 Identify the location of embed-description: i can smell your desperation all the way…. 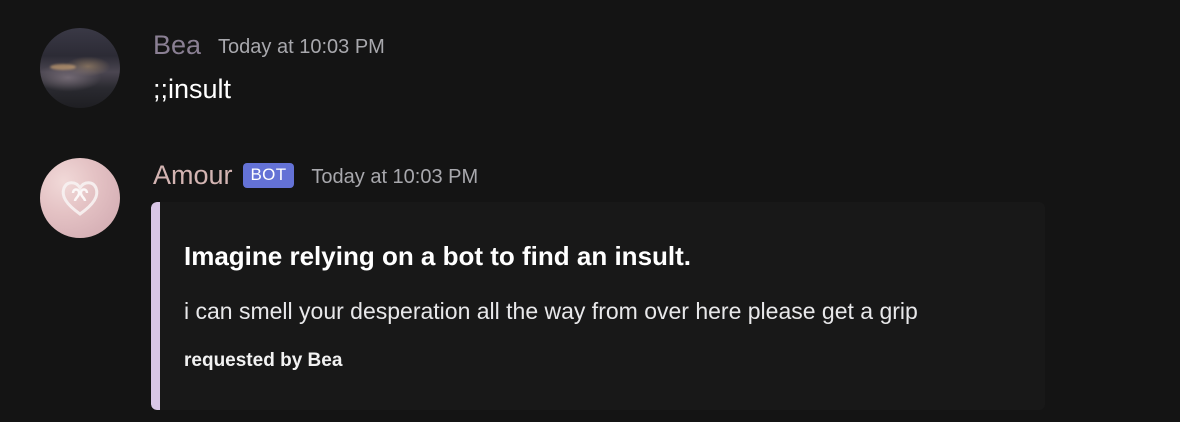
(551, 311).